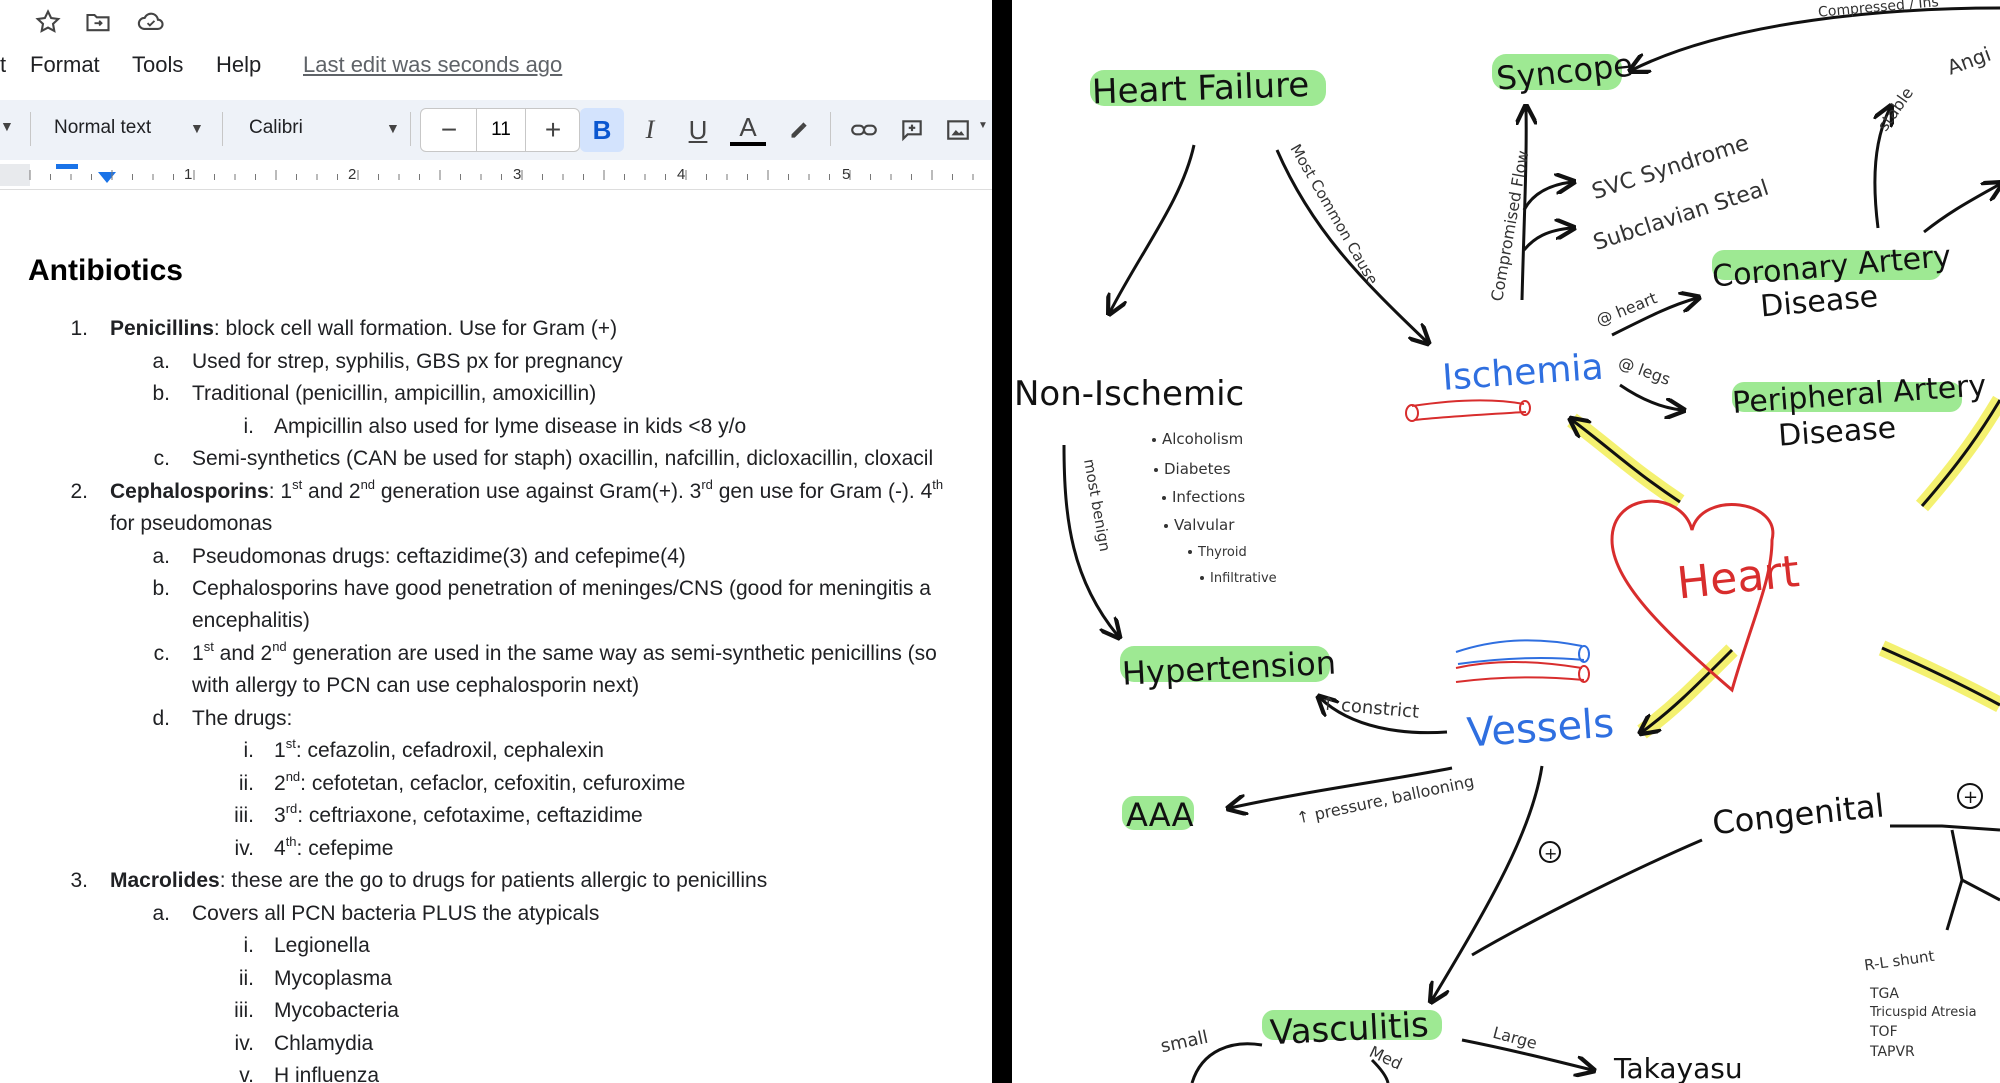  What do you see at coordinates (1626, 308) in the screenshot?
I see `at-heart-label: @ heart` at bounding box center [1626, 308].